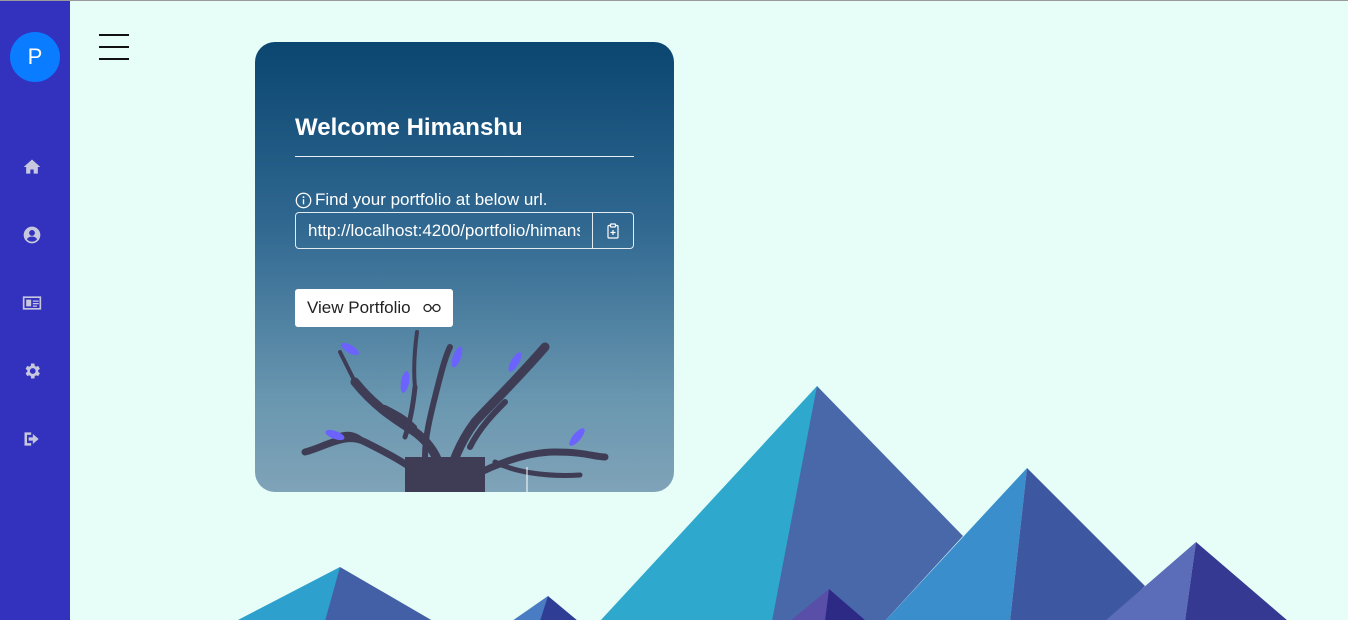  I want to click on view-portfolio-button: View Portfolio, so click(374, 308).